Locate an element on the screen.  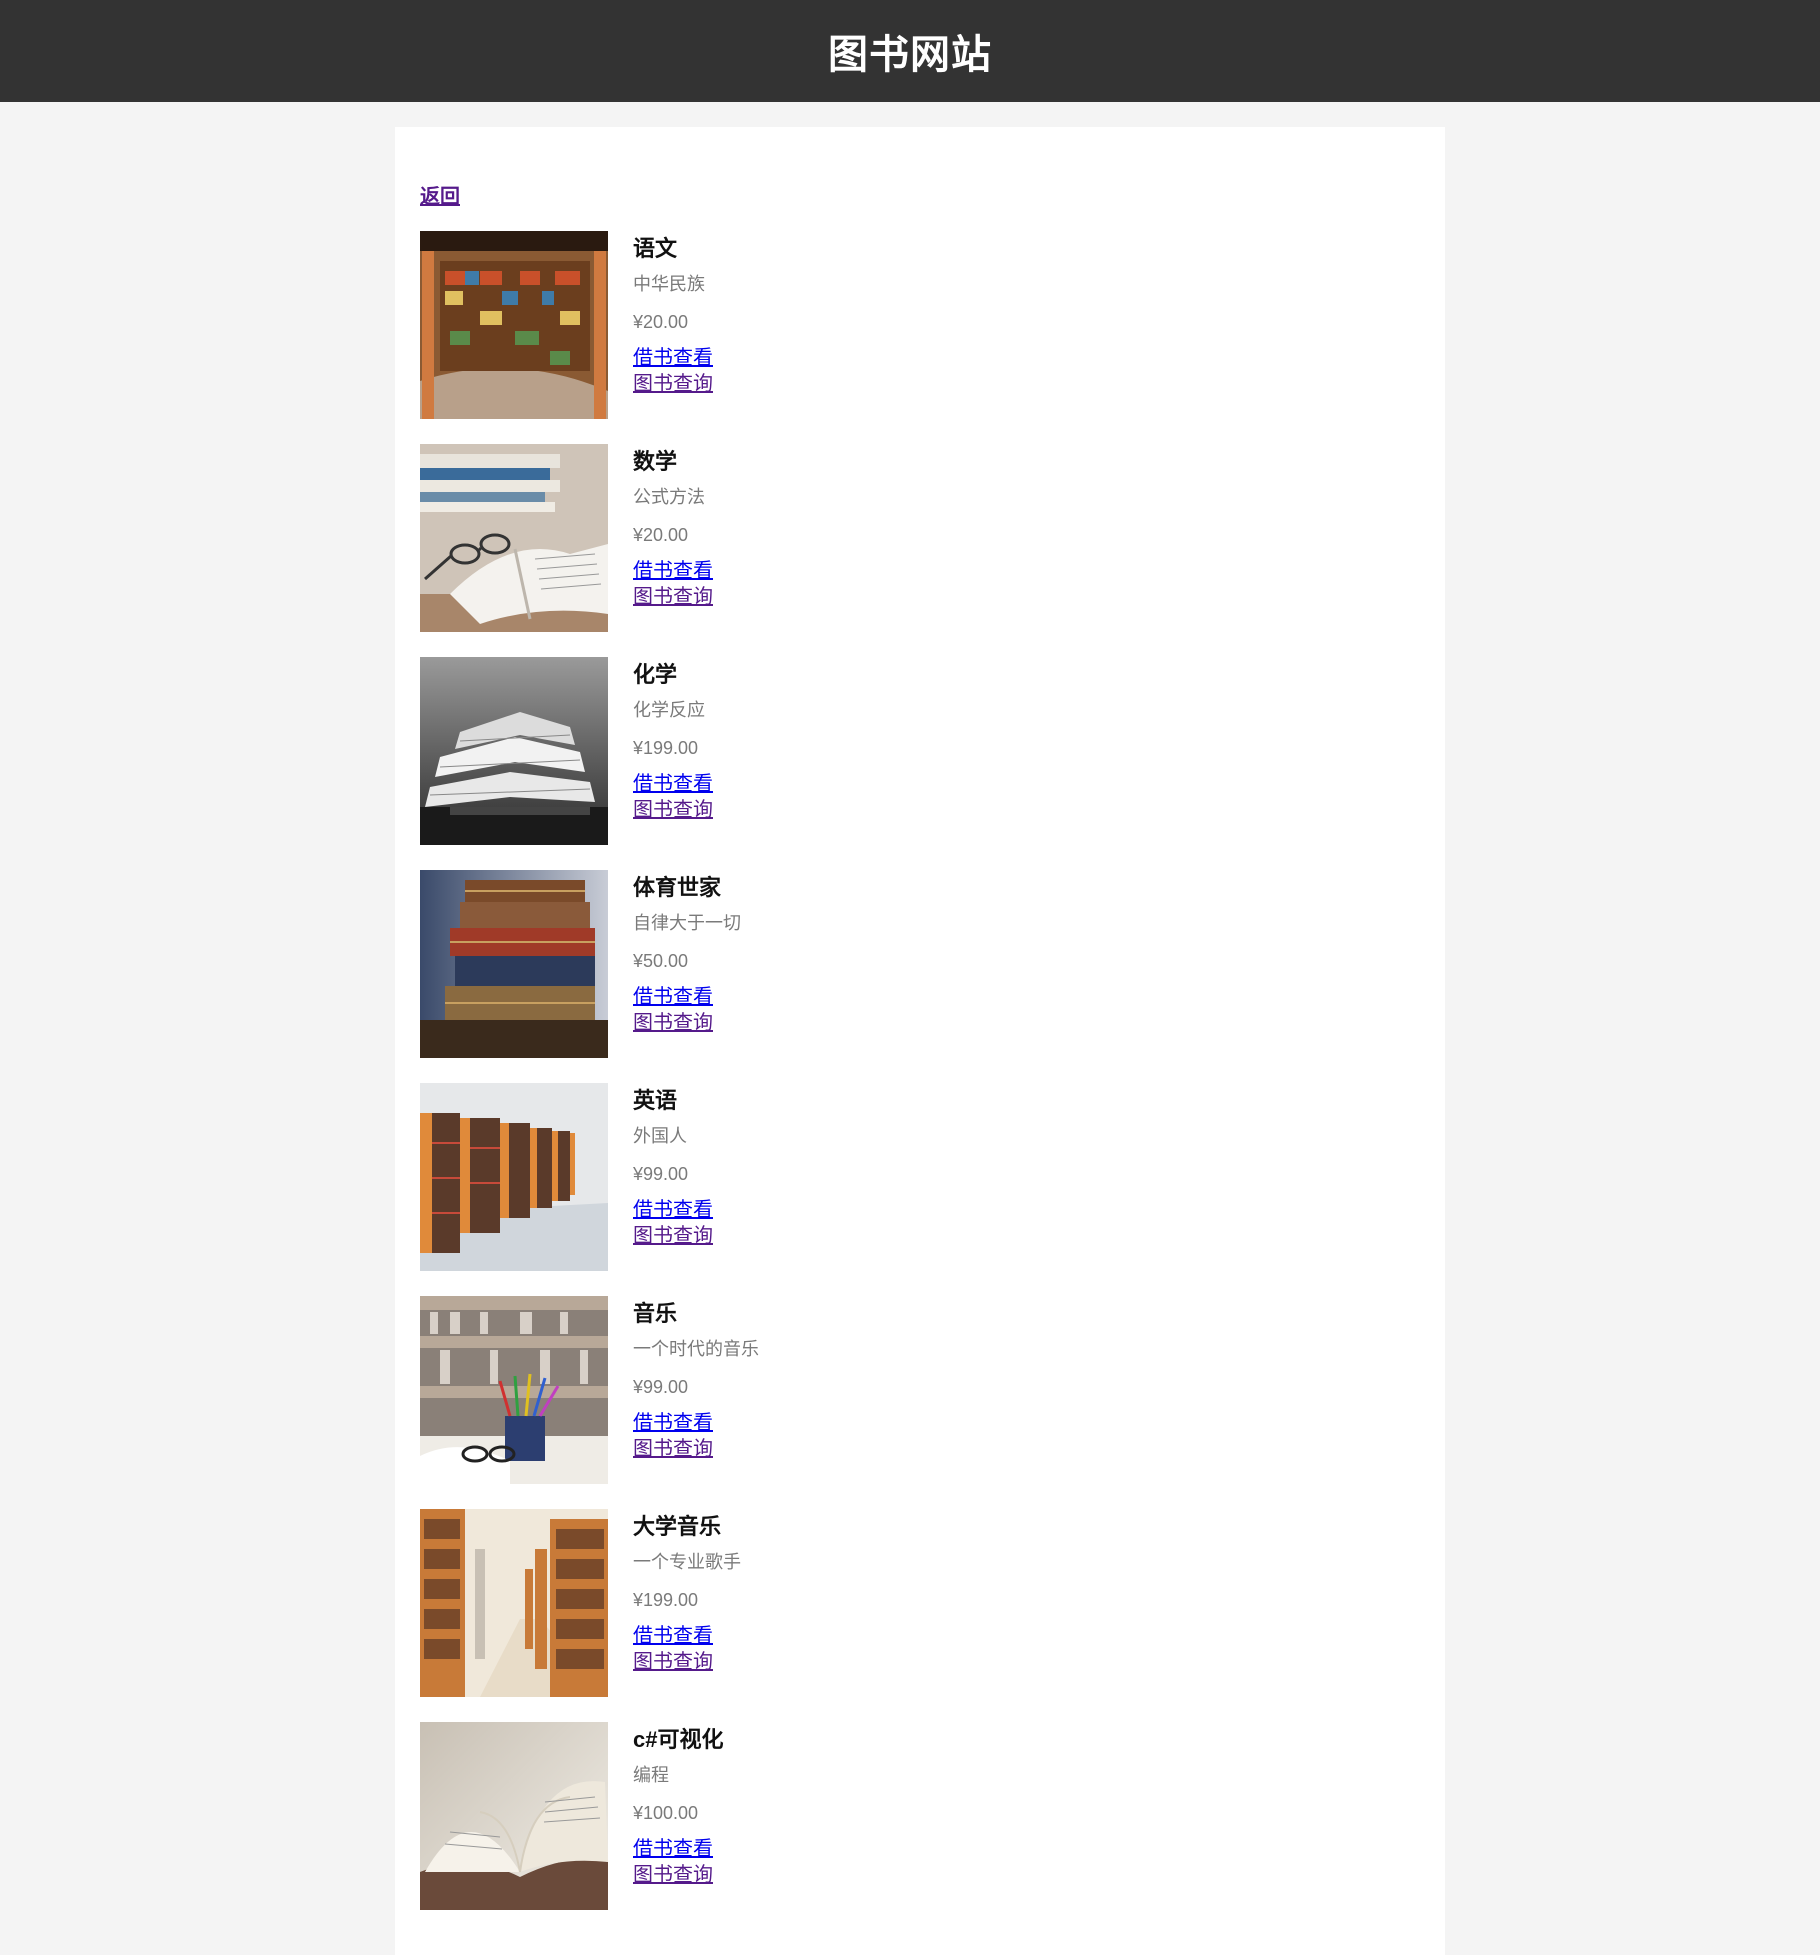
book-title: 语文 is located at coordinates (655, 248).